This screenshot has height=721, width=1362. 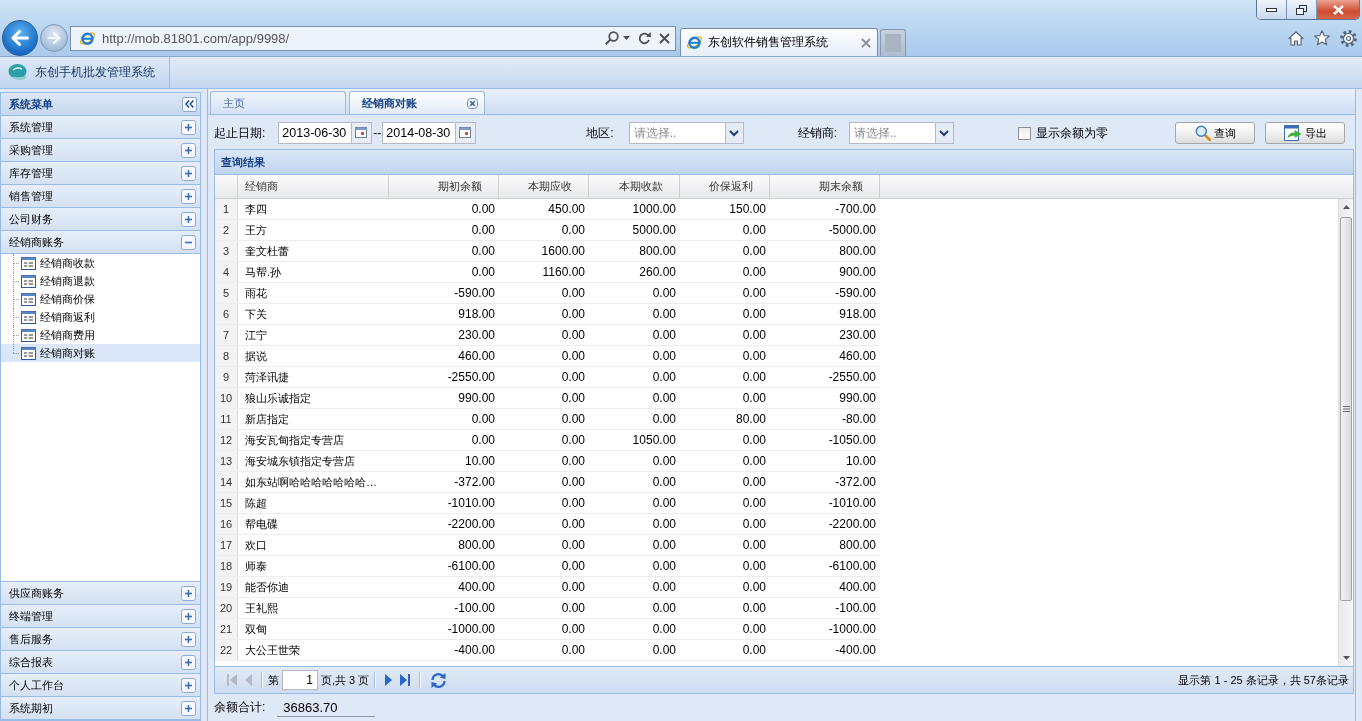 I want to click on table-cell-text: -2200.00, so click(x=471, y=524).